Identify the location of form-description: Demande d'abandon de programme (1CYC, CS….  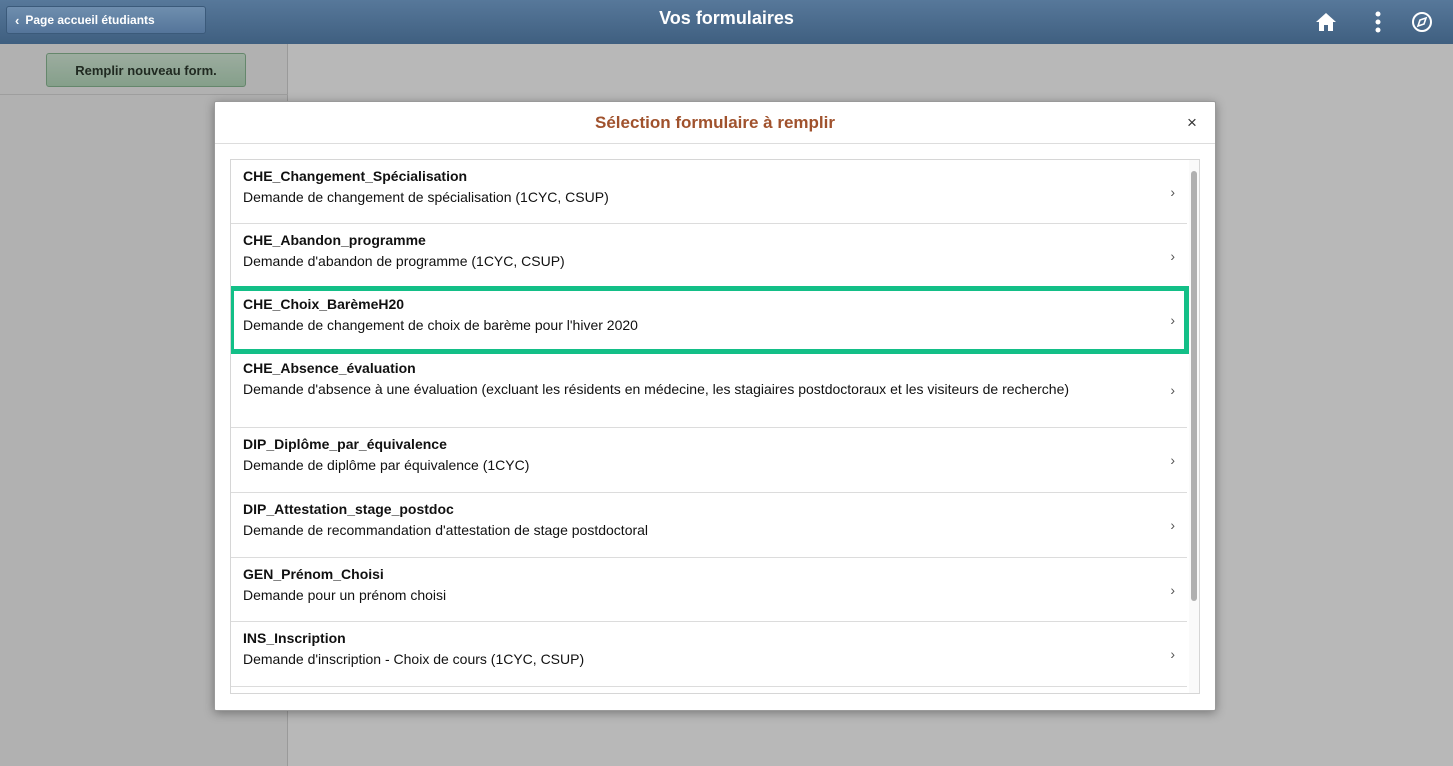
(404, 261).